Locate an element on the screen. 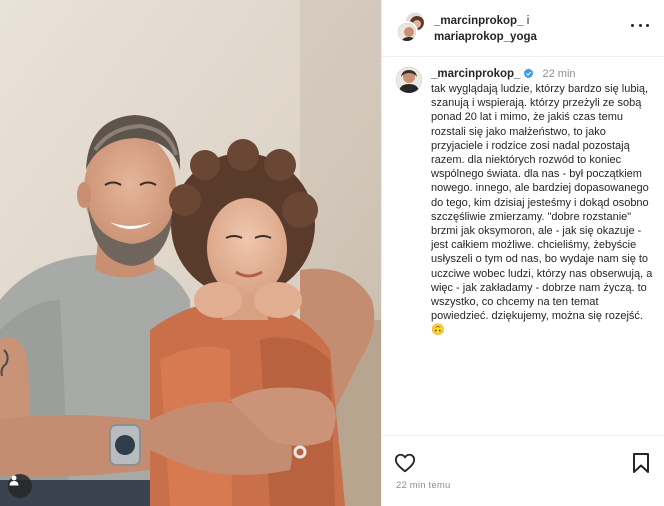  heart-icon is located at coordinates (405, 463).